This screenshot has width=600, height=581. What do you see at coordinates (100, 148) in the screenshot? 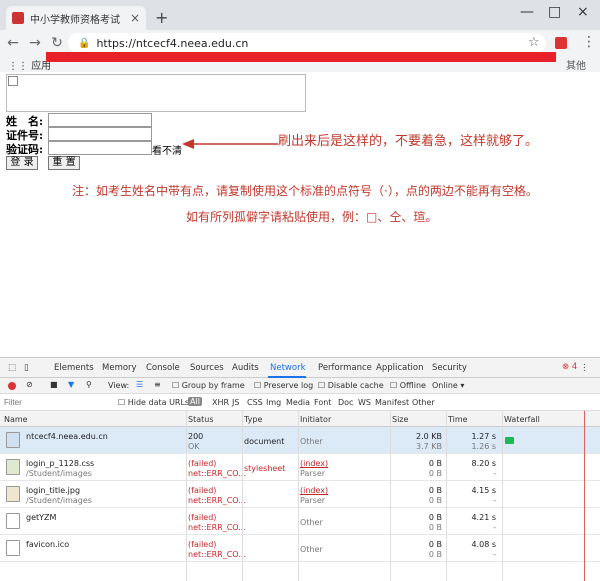
I see `captcha-input` at bounding box center [100, 148].